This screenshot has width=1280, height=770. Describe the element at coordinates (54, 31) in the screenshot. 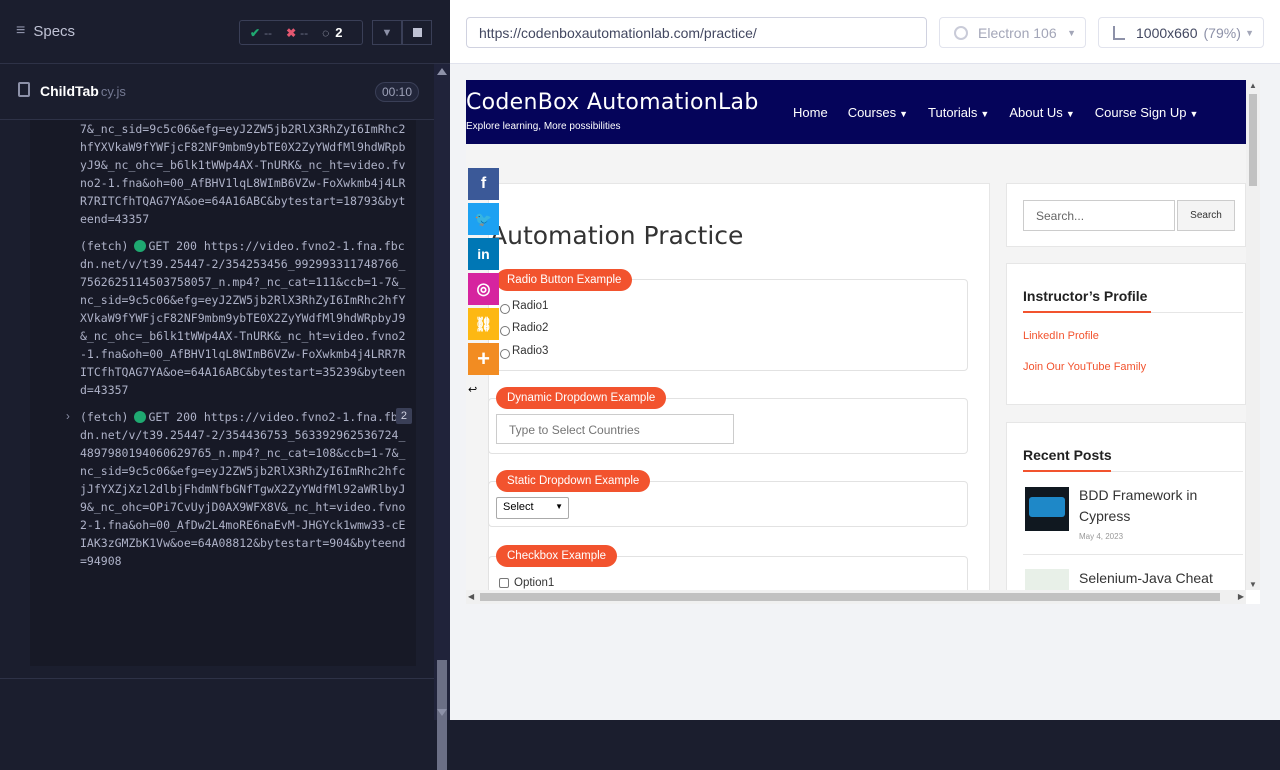

I see `specs-label: Specs` at that location.